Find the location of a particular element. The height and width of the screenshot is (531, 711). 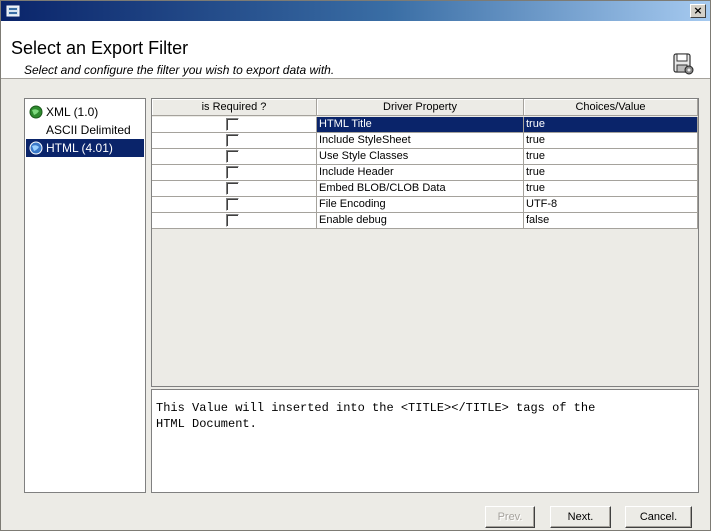

filter-list: XML (1.0) ASCII Delimited HTML (4.01) is located at coordinates (85, 295).